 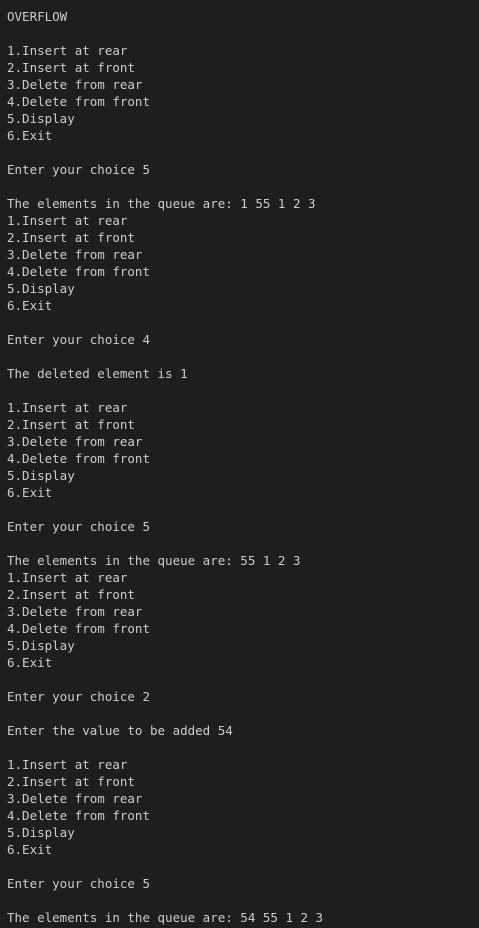 I want to click on terminal-line: The deleted element is 1, so click(x=97, y=373).